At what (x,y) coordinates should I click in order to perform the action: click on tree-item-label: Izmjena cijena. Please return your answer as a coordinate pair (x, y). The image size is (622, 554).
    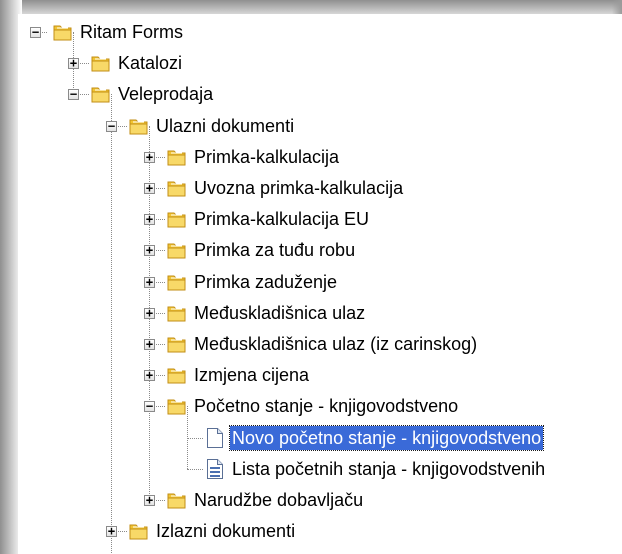
    Looking at the image, I should click on (251, 375).